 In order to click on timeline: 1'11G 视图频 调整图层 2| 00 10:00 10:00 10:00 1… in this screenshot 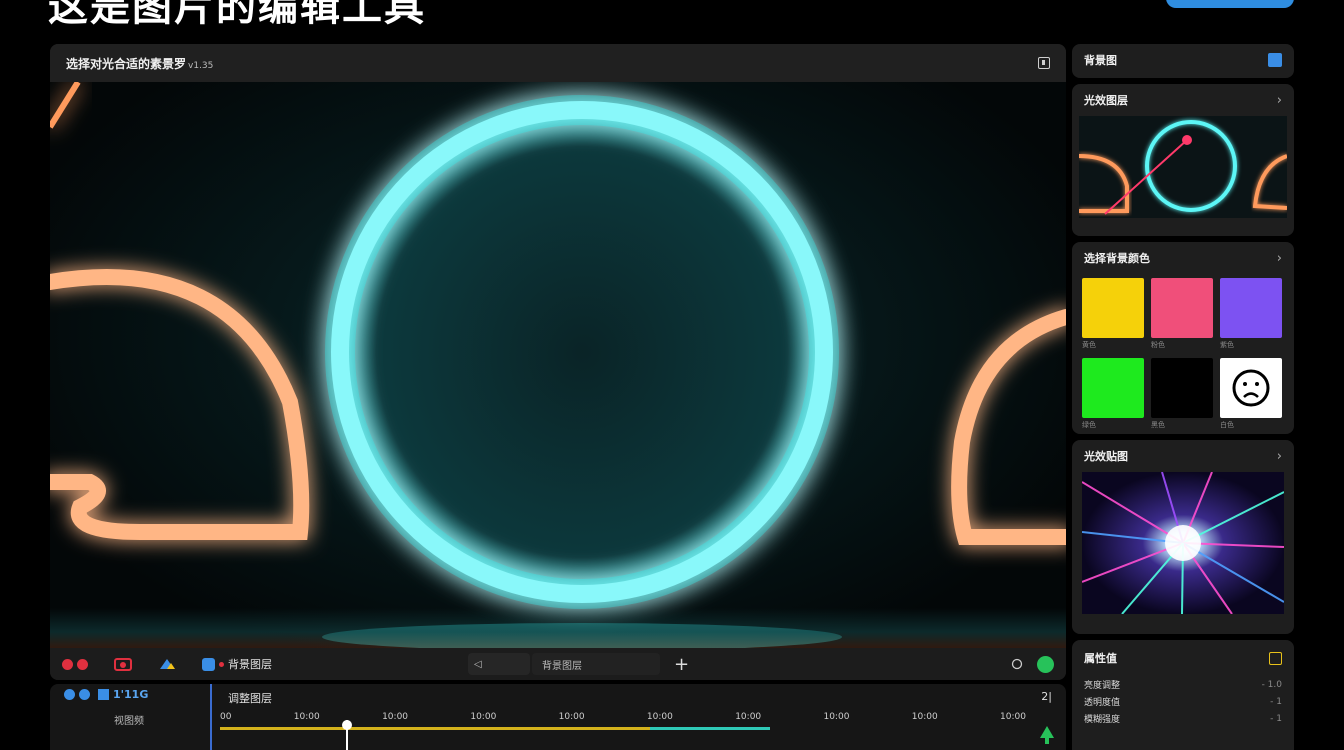, I will do `click(558, 717)`.